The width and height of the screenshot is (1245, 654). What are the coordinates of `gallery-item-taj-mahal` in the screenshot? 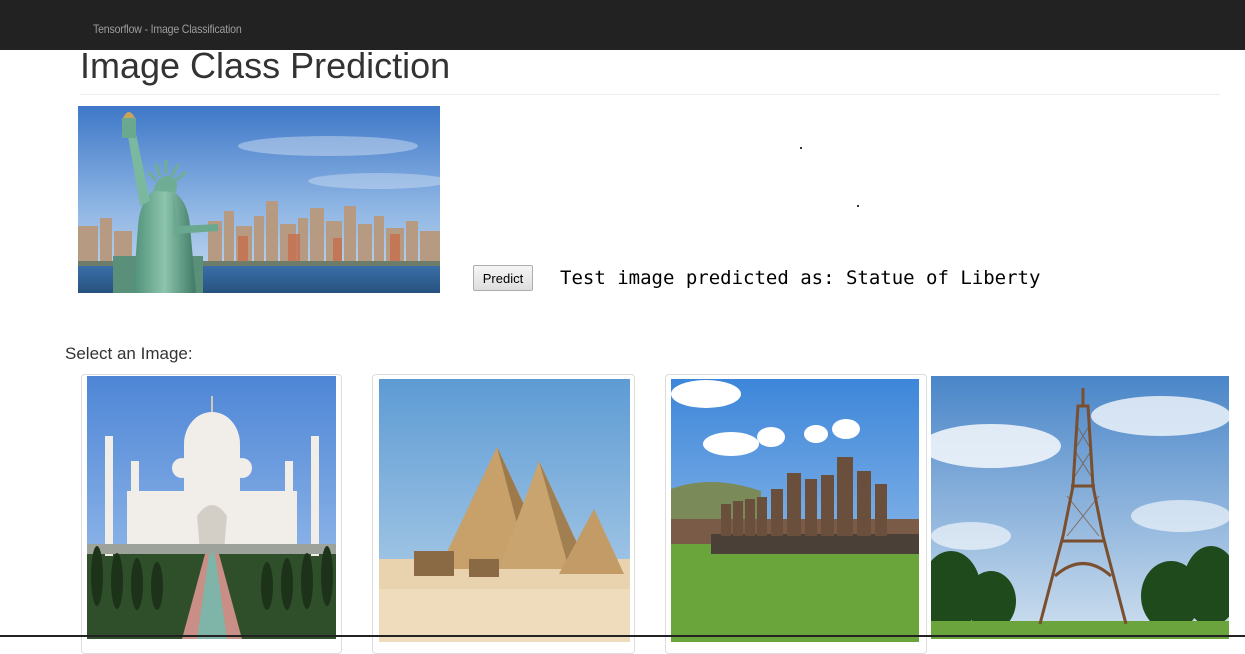 It's located at (211, 514).